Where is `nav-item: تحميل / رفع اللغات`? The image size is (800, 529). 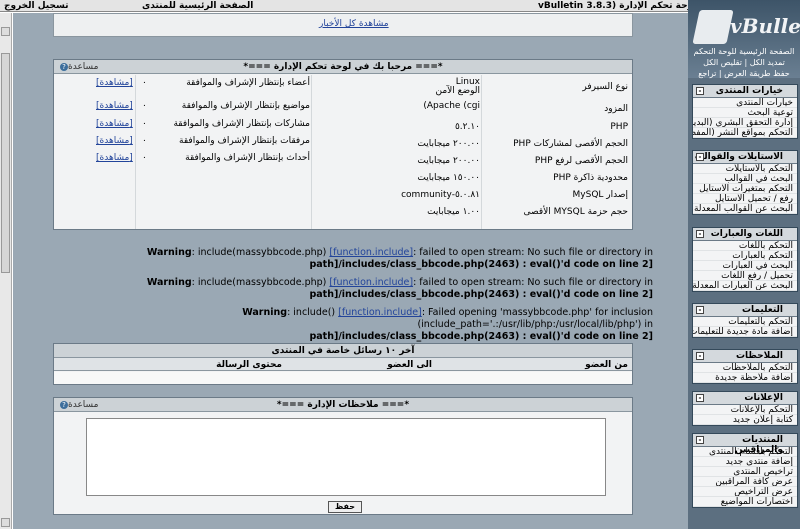
nav-item: تحميل / رفع اللغات is located at coordinates (745, 276).